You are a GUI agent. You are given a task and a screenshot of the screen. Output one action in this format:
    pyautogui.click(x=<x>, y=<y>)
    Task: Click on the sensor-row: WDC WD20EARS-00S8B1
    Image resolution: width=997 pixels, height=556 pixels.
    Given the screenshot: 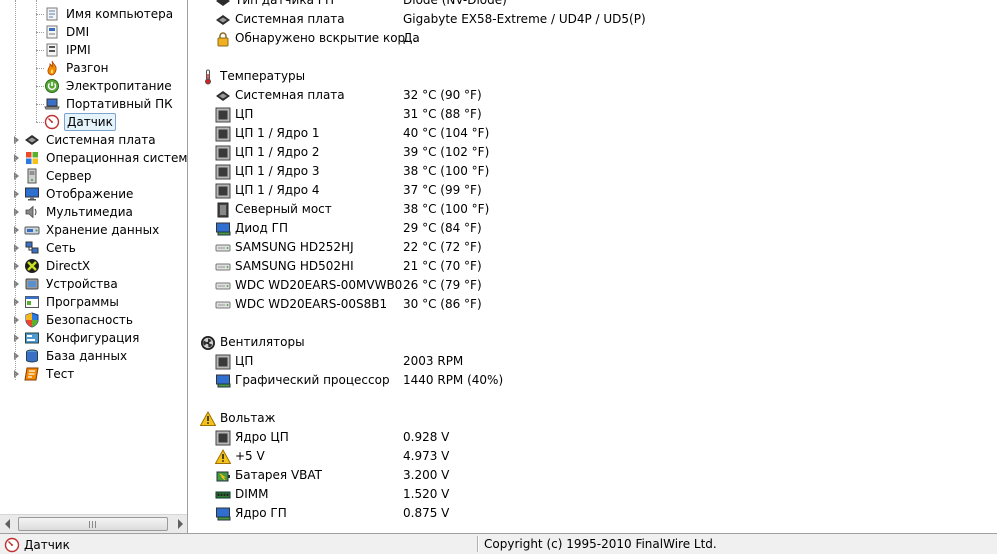 What is the action you would take?
    pyautogui.click(x=301, y=304)
    